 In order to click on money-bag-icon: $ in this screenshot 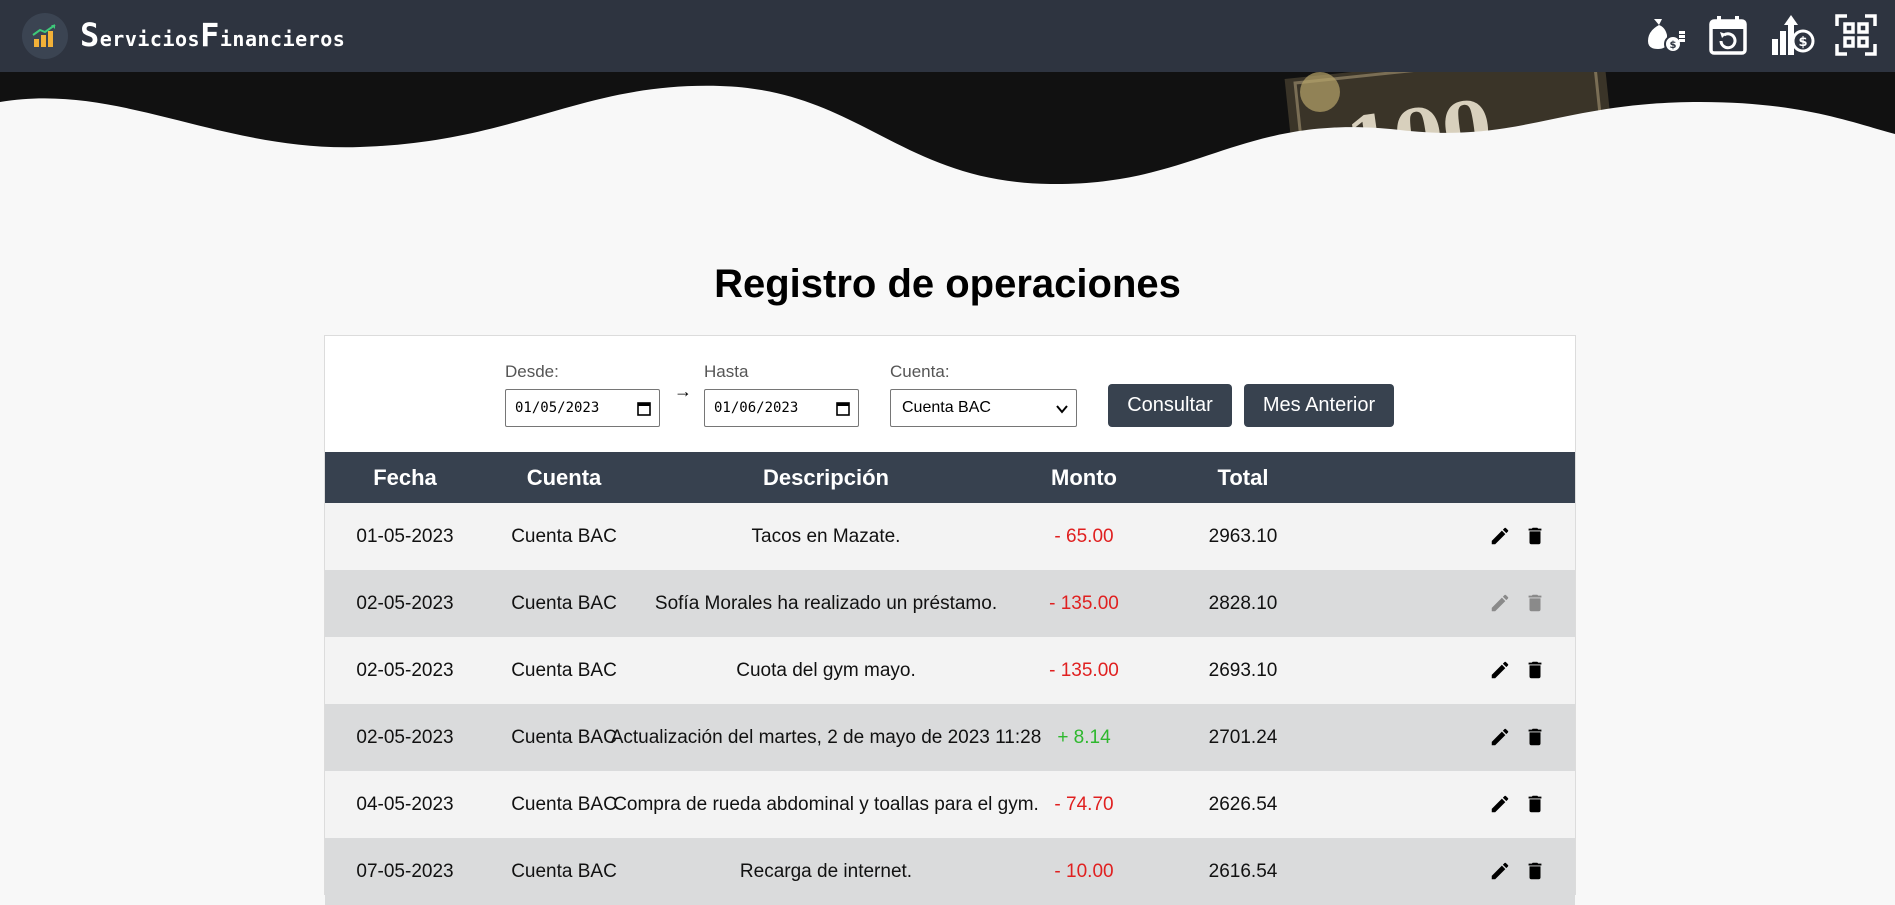, I will do `click(1664, 35)`.